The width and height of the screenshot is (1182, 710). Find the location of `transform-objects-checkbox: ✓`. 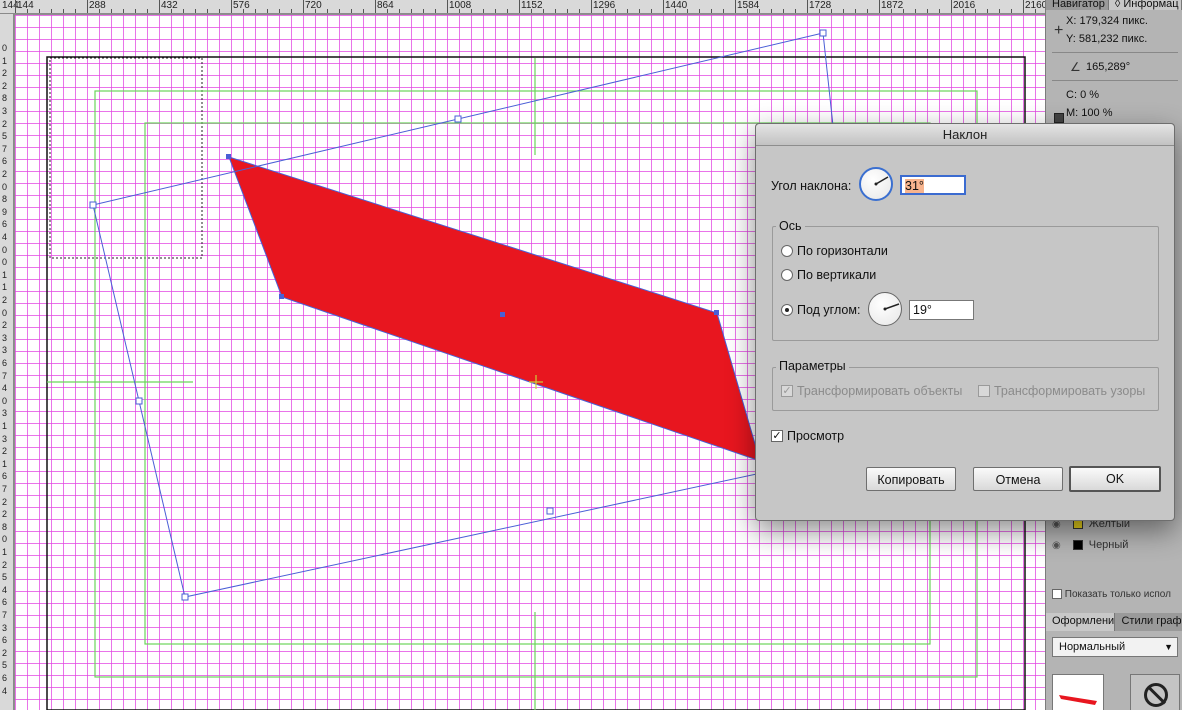

transform-objects-checkbox: ✓ is located at coordinates (787, 391).